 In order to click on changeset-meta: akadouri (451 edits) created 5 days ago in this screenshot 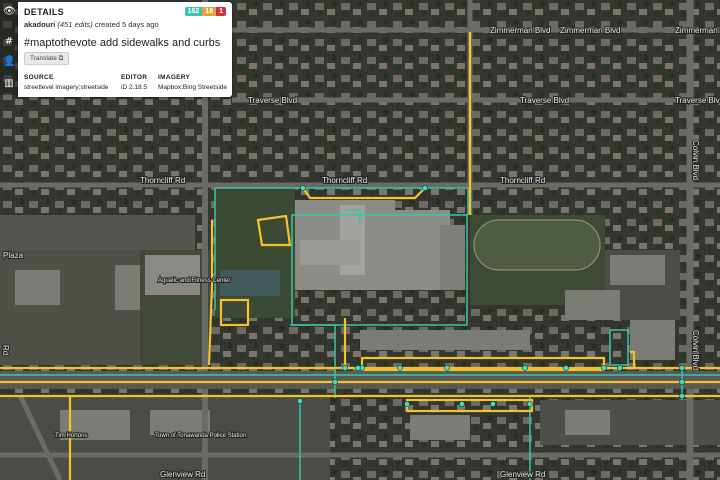, I will do `click(91, 24)`.